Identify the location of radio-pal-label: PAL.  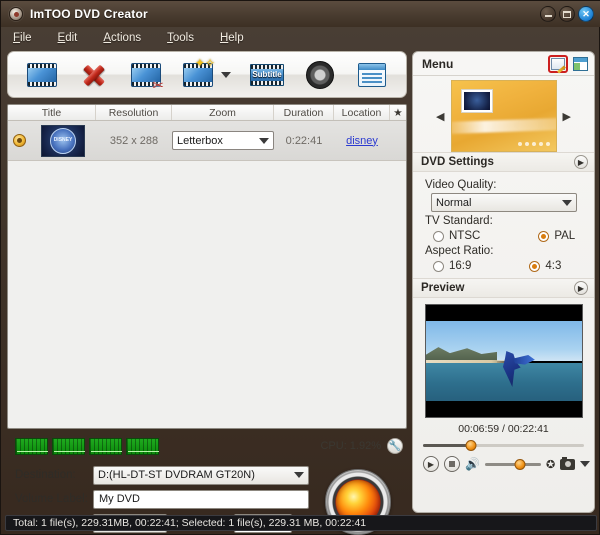
(565, 236).